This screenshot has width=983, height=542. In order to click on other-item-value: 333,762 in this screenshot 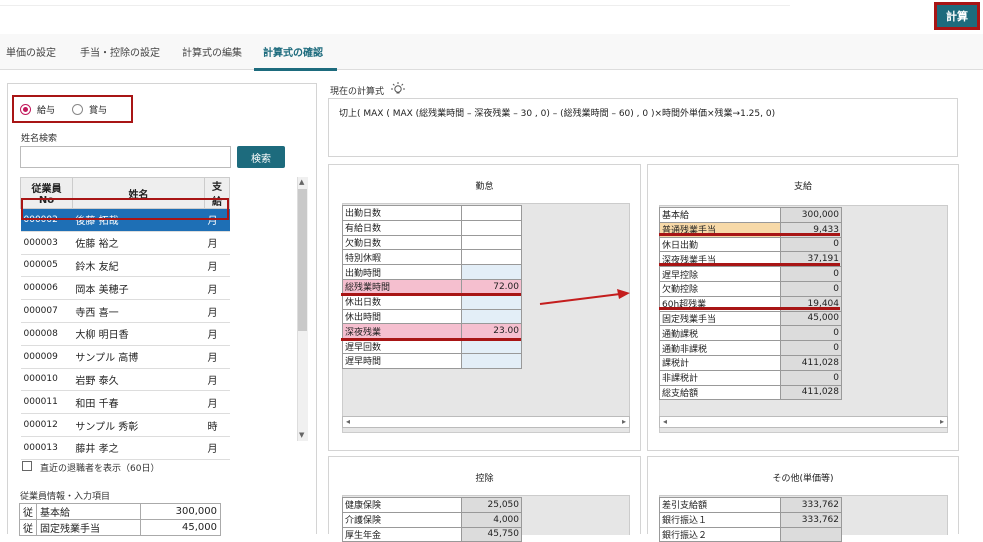, I will do `click(811, 519)`.